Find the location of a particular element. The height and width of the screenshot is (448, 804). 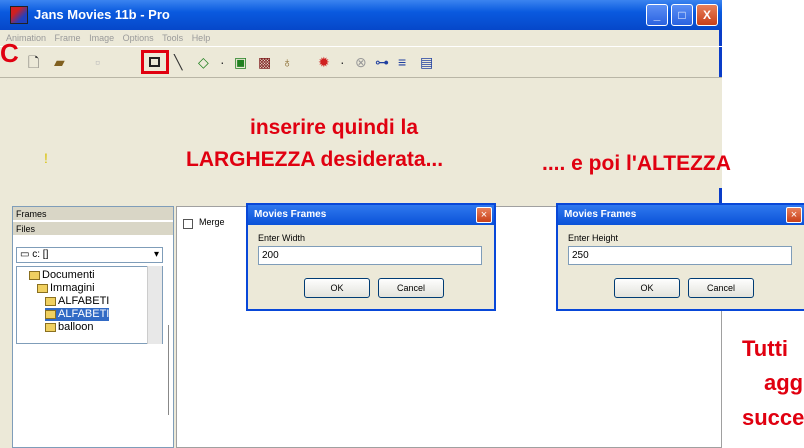

width-label: Enter Width is located at coordinates (282, 238).